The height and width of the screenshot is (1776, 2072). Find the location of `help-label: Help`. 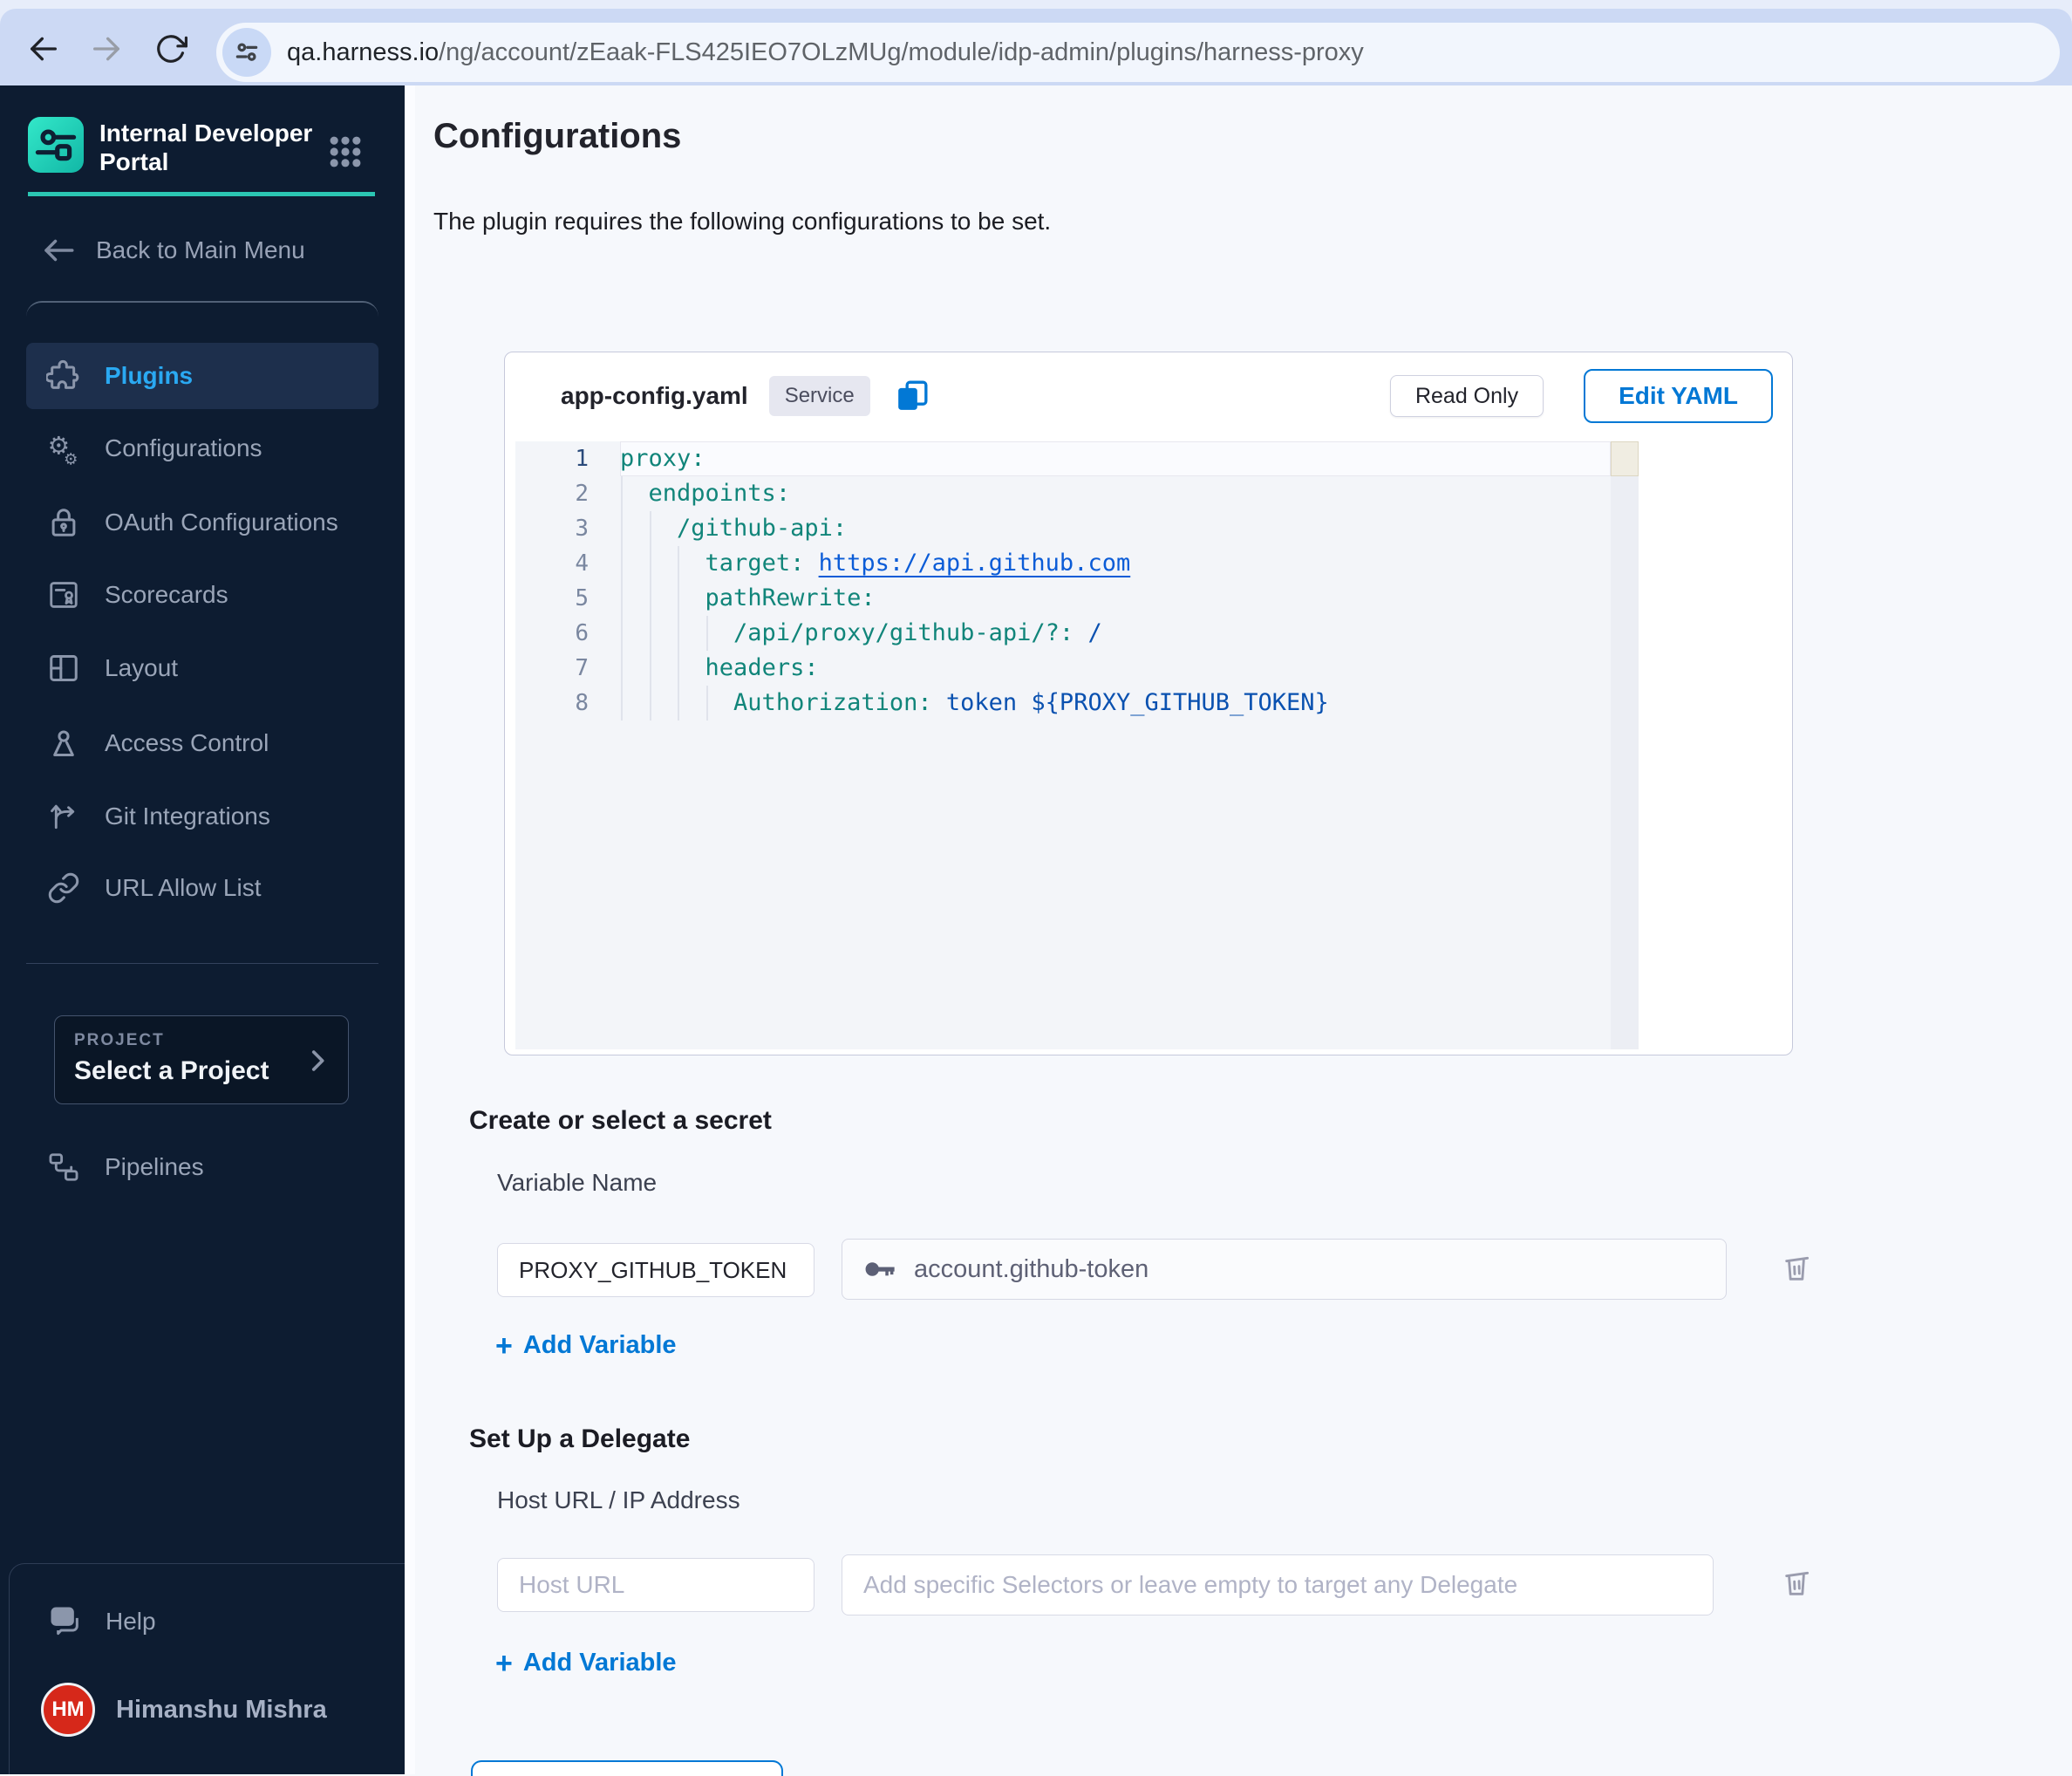

help-label: Help is located at coordinates (131, 1622).